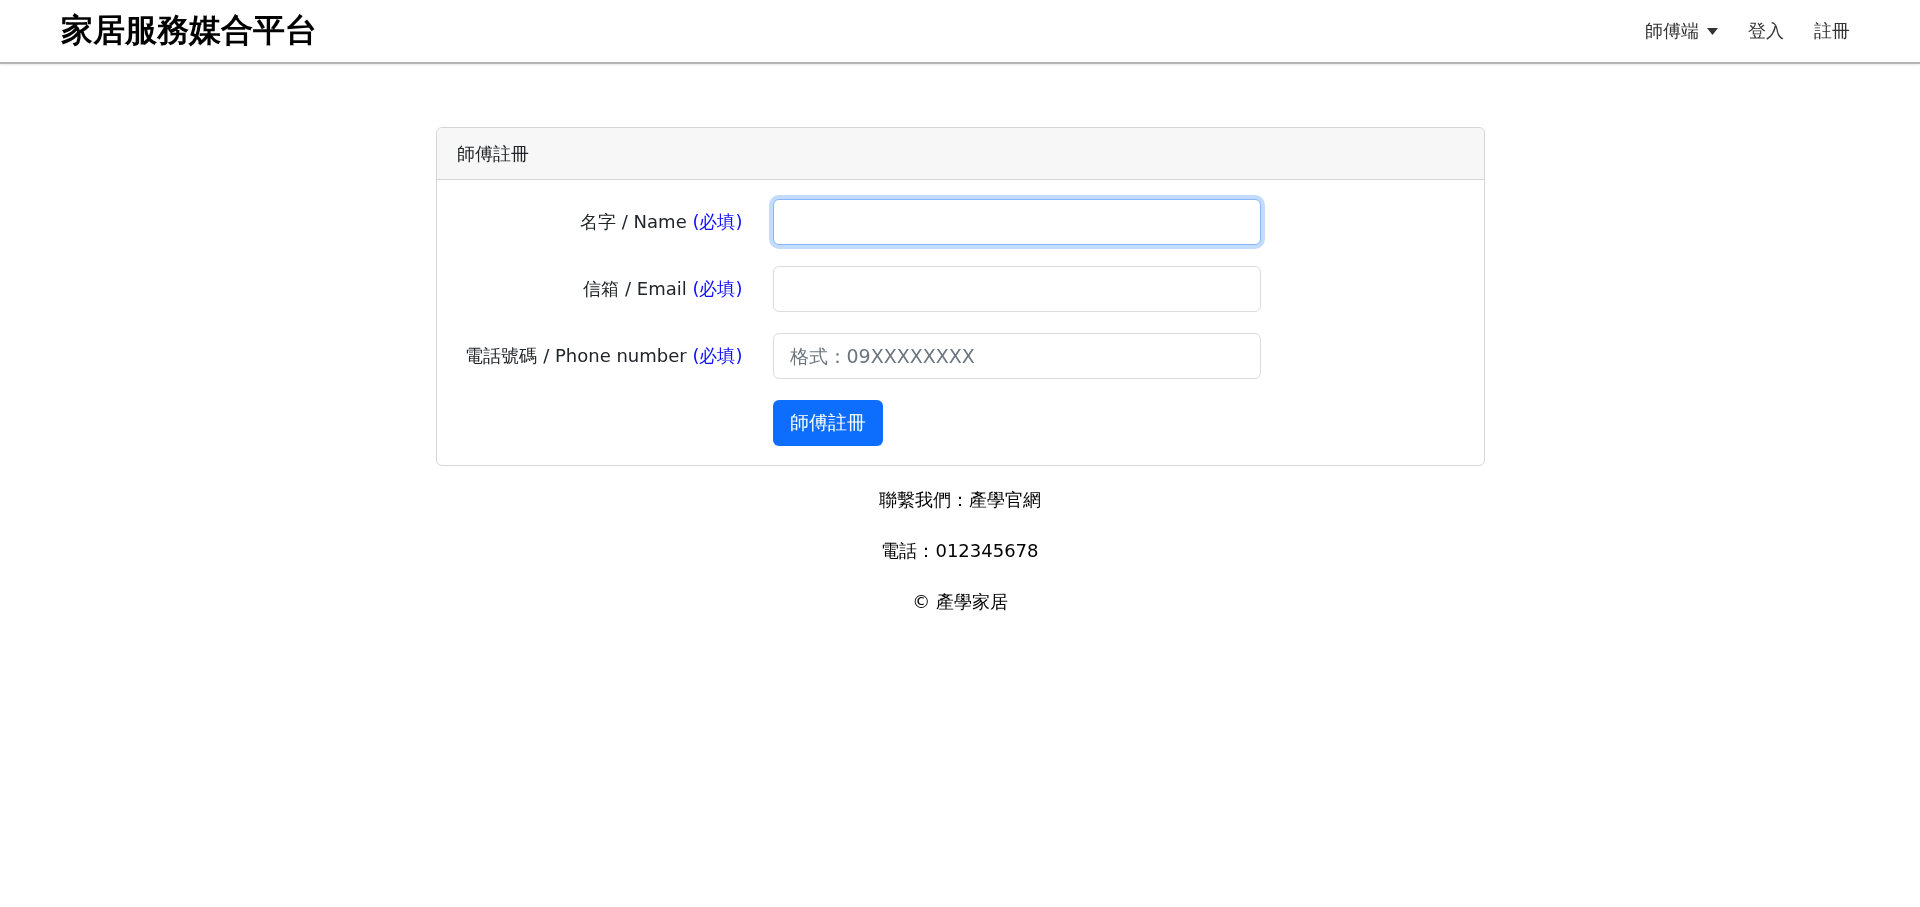  Describe the element at coordinates (189, 31) in the screenshot. I see `brand-title: 家居服務媒合平台` at that location.